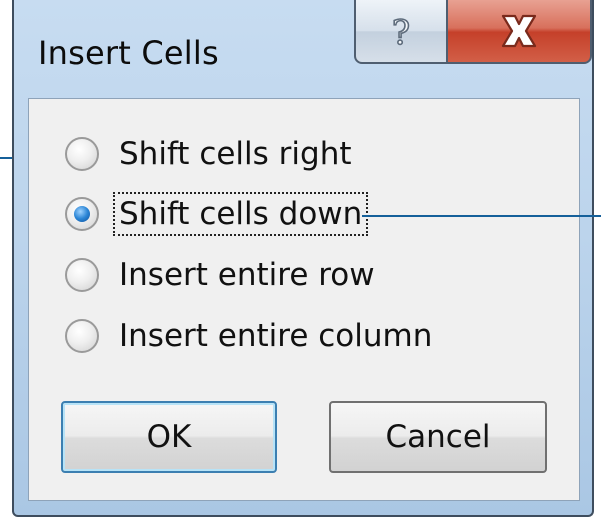  I want to click on radio-insert-entire-column, so click(82, 336).